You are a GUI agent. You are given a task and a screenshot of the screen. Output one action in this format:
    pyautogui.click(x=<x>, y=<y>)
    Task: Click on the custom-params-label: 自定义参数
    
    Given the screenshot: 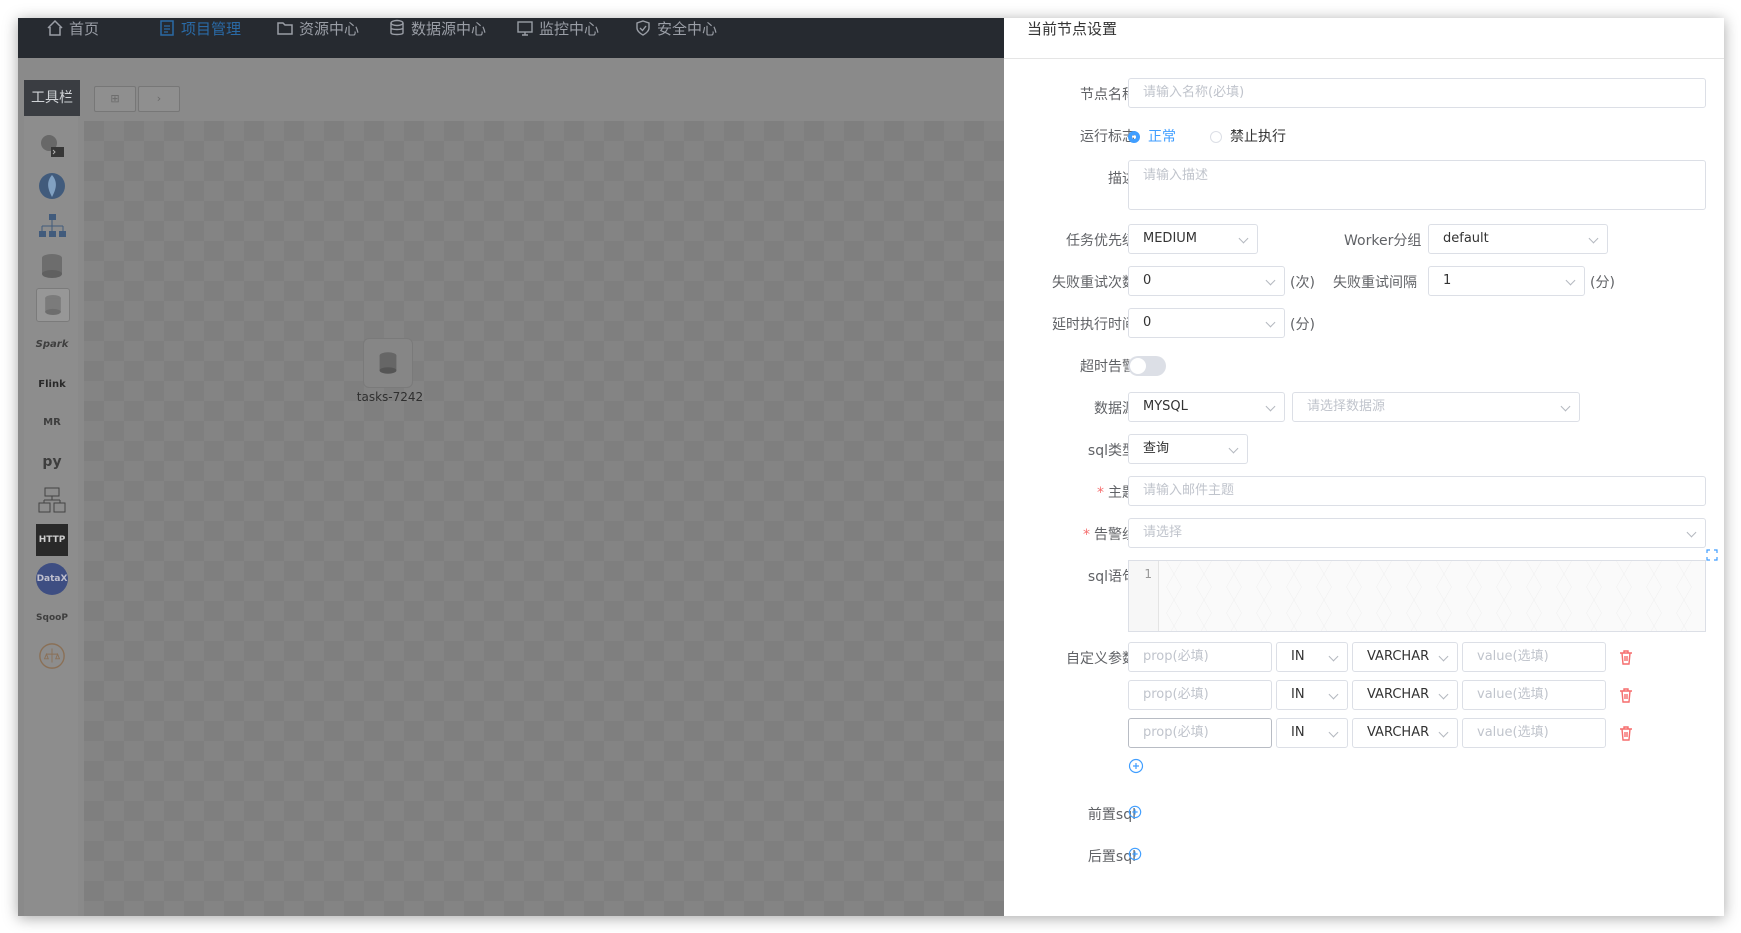 What is the action you would take?
    pyautogui.click(x=1101, y=659)
    